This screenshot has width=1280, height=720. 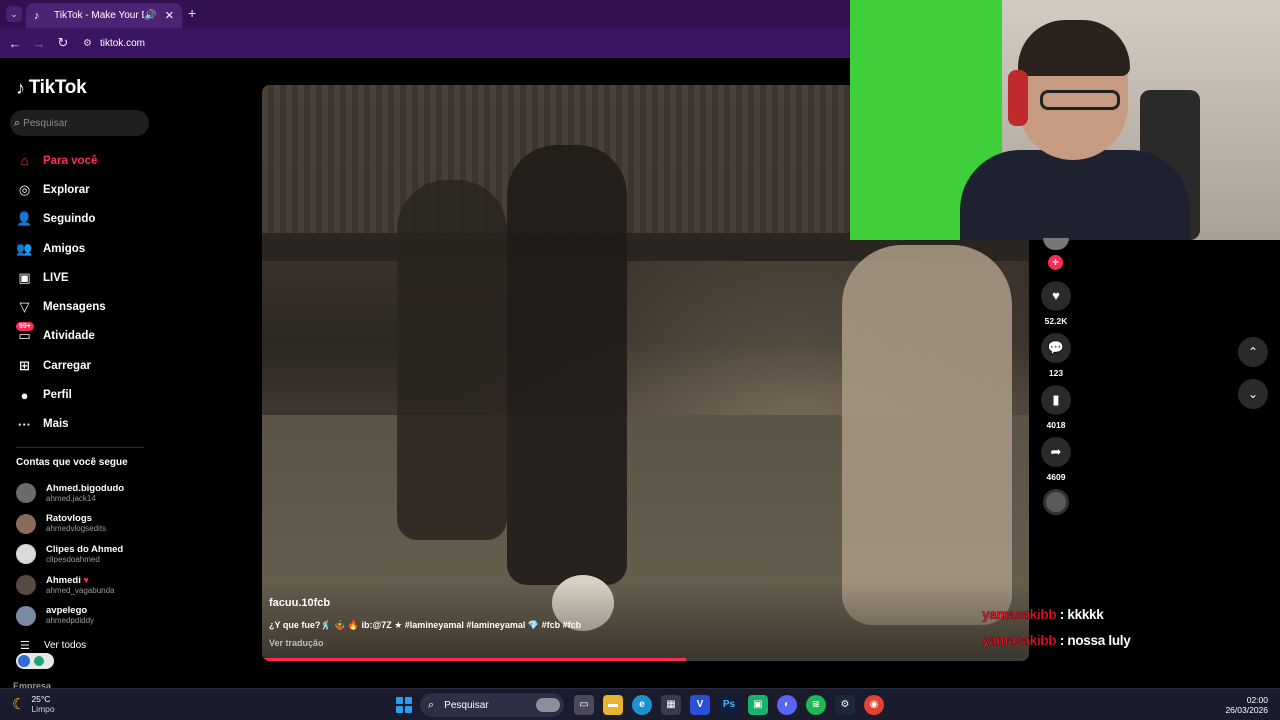 What do you see at coordinates (700, 705) in the screenshot?
I see `v-app-icon: V` at bounding box center [700, 705].